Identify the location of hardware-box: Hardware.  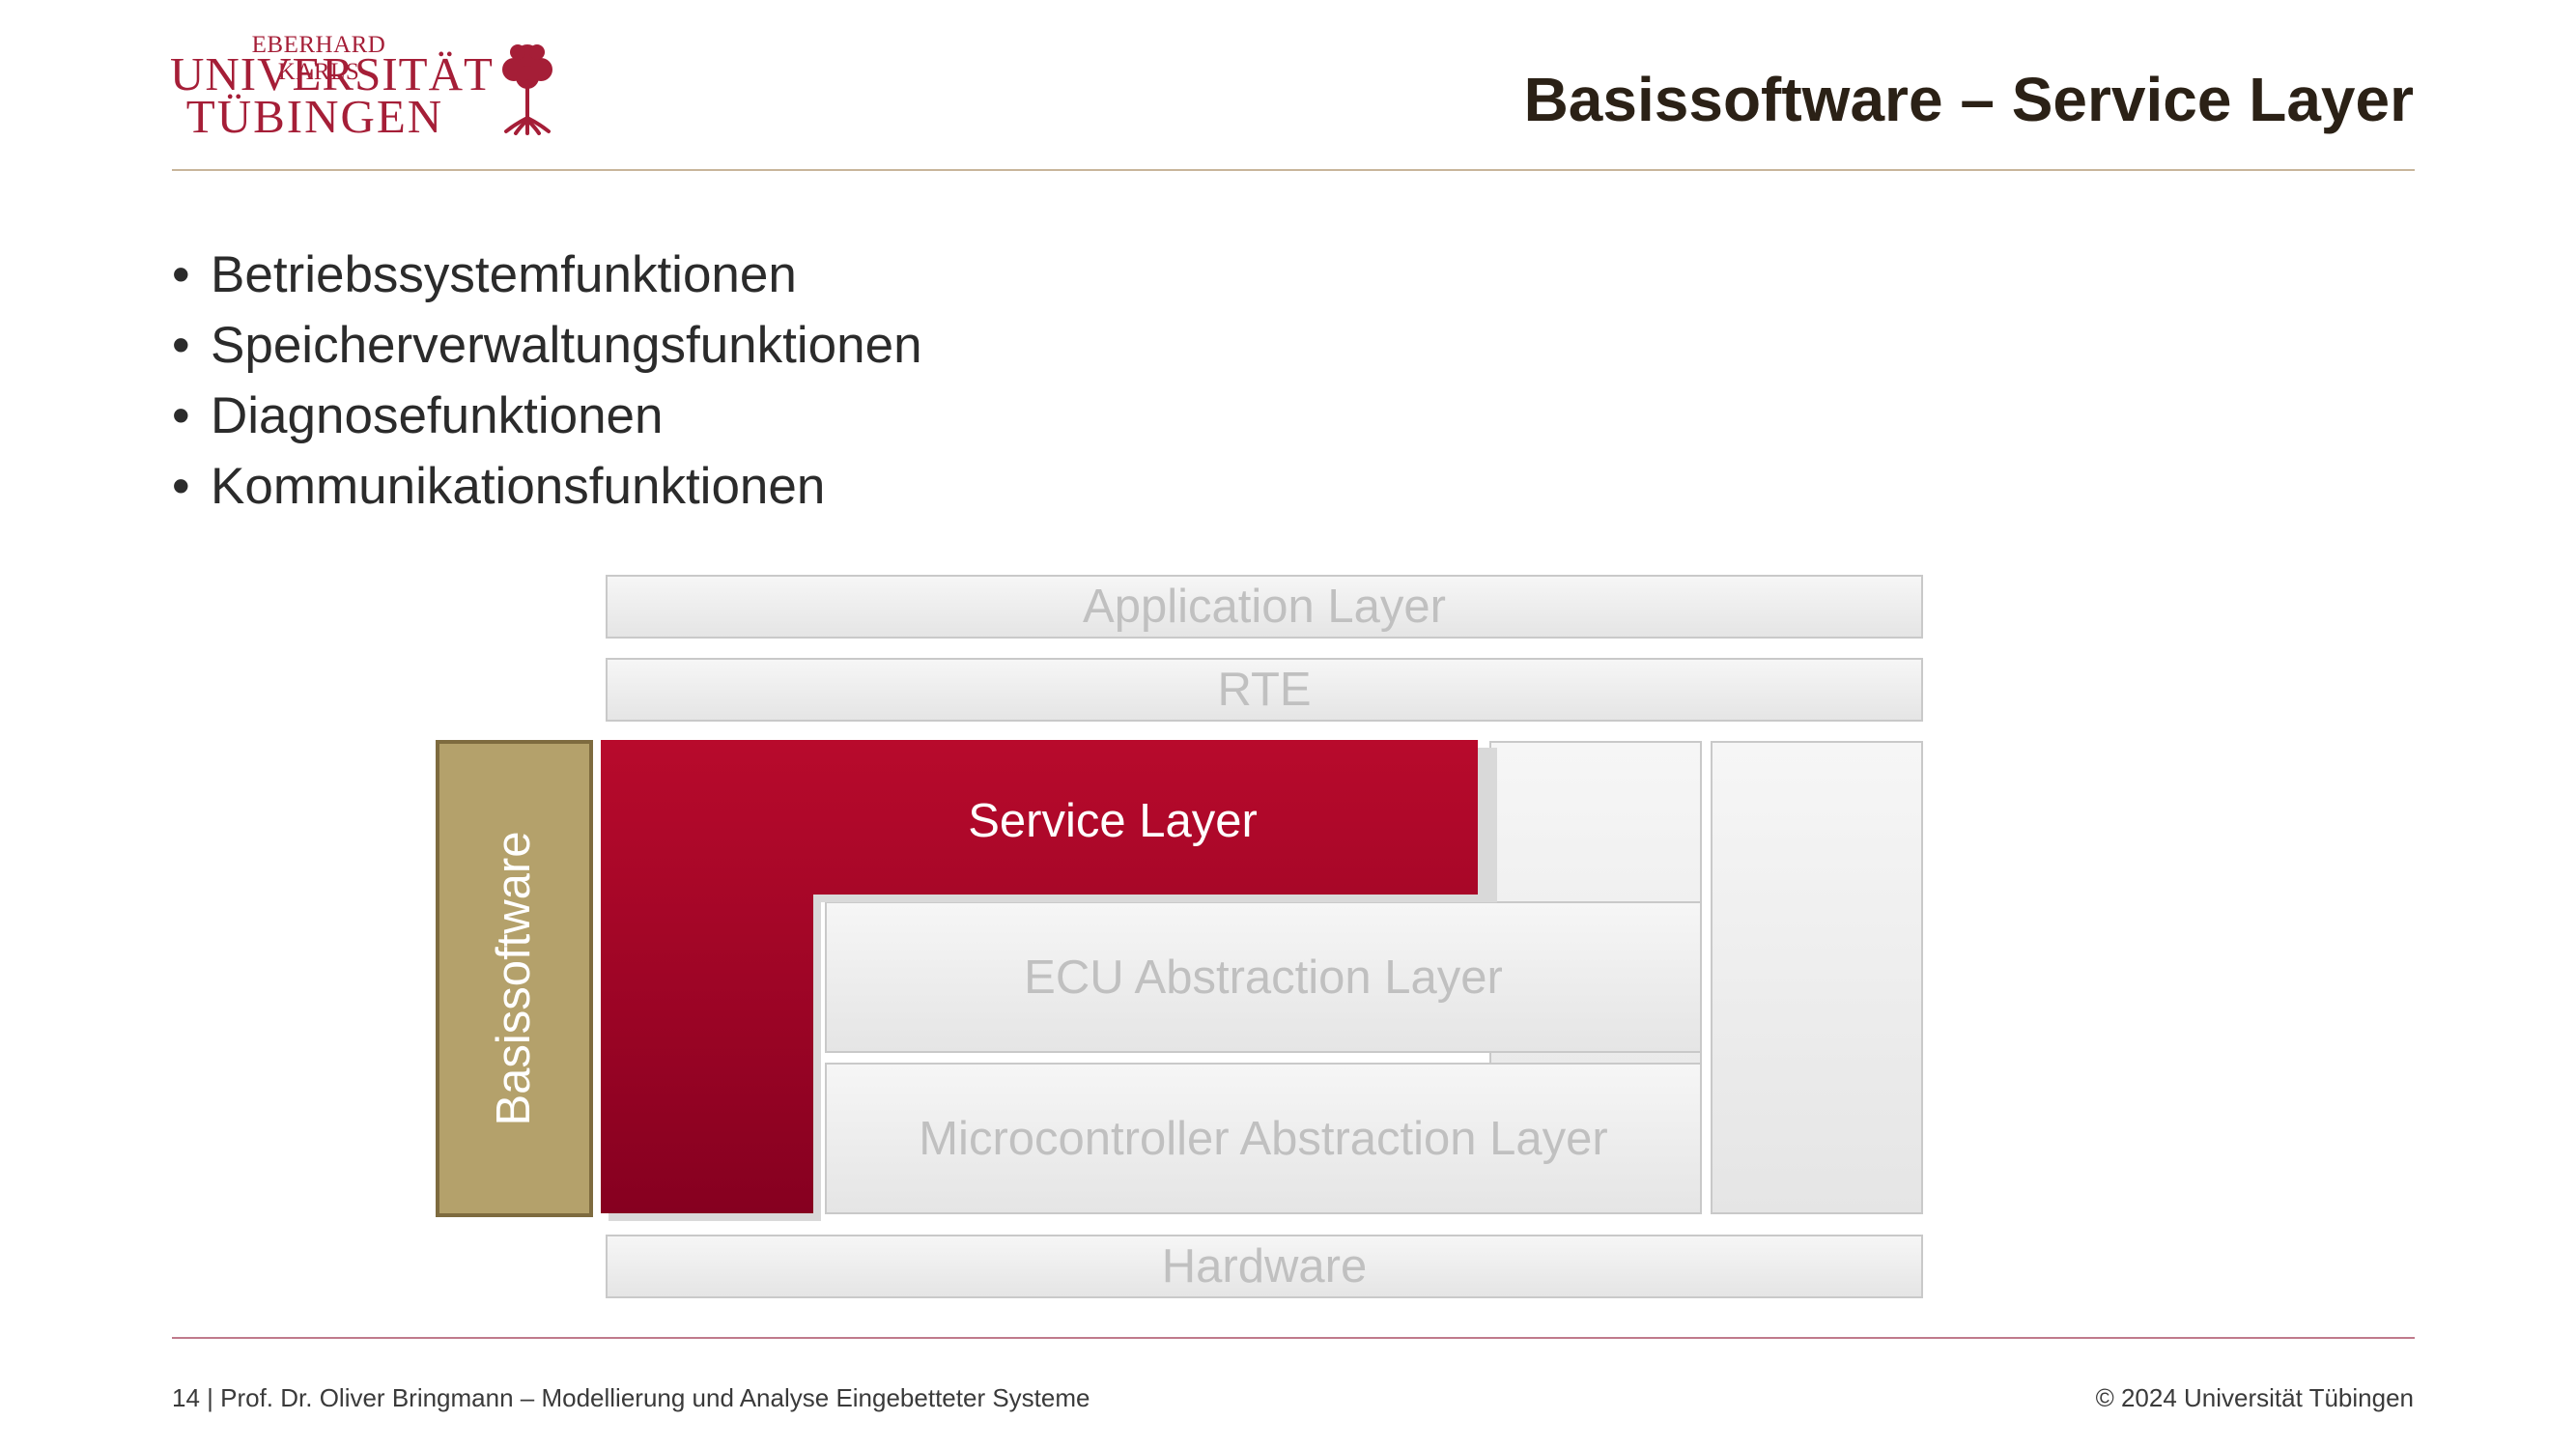
(1264, 1266).